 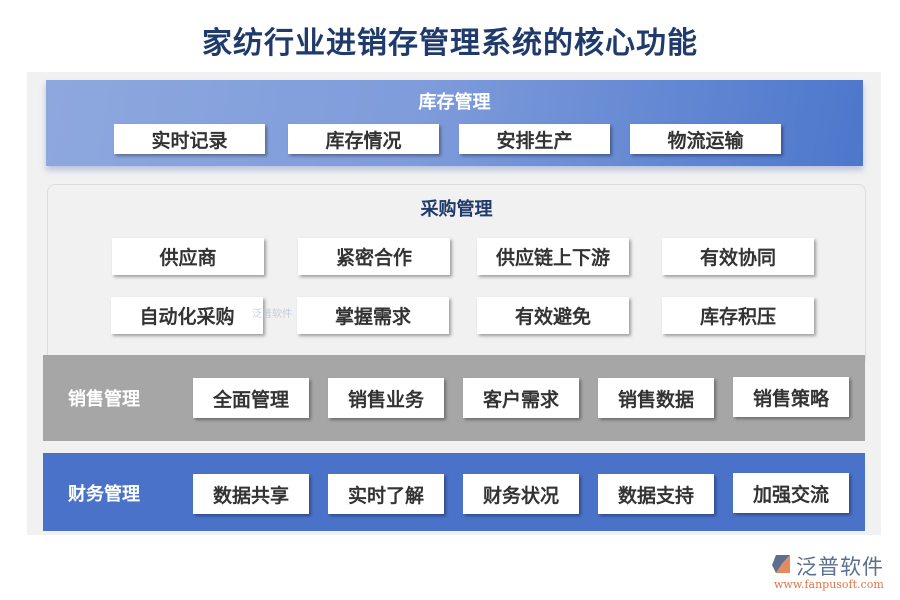 What do you see at coordinates (386, 398) in the screenshot?
I see `sales-item-business: 销售业务` at bounding box center [386, 398].